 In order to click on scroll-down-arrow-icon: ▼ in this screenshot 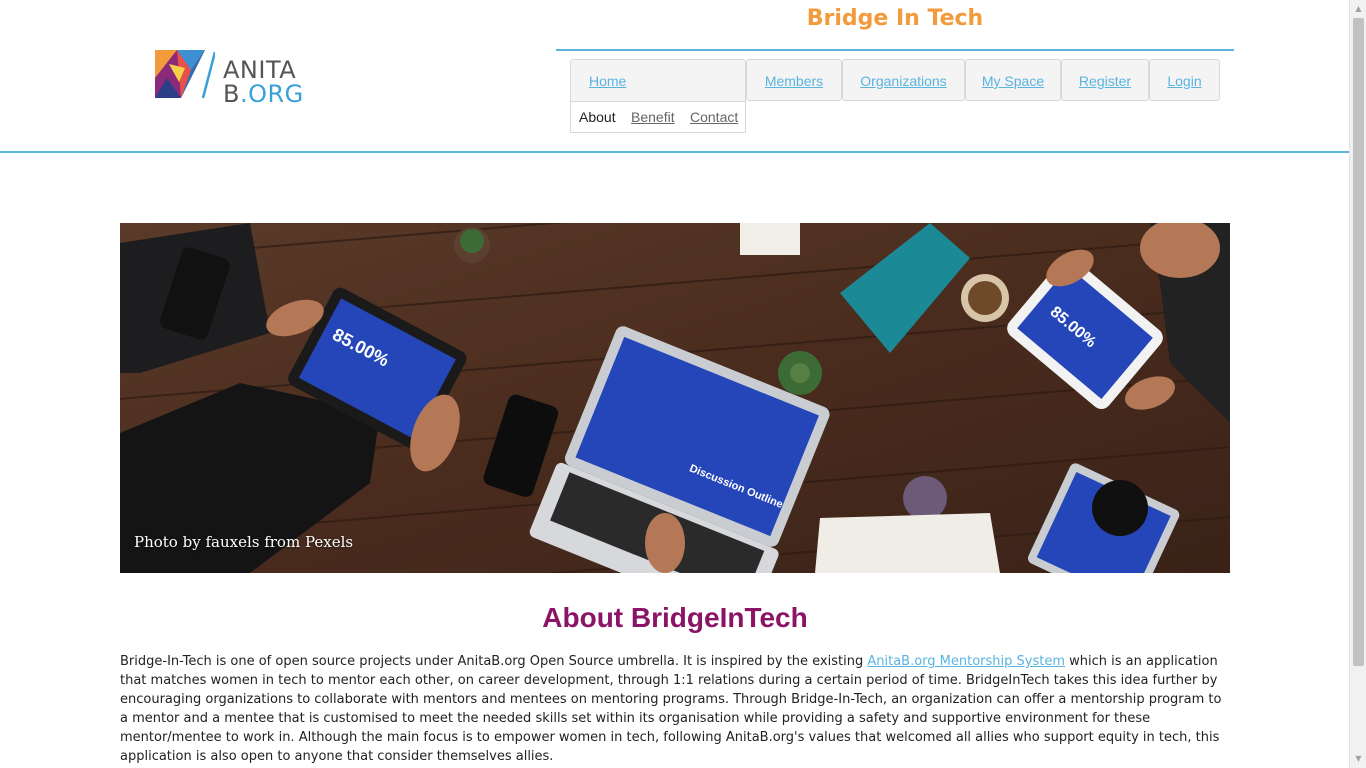, I will do `click(1358, 759)`.